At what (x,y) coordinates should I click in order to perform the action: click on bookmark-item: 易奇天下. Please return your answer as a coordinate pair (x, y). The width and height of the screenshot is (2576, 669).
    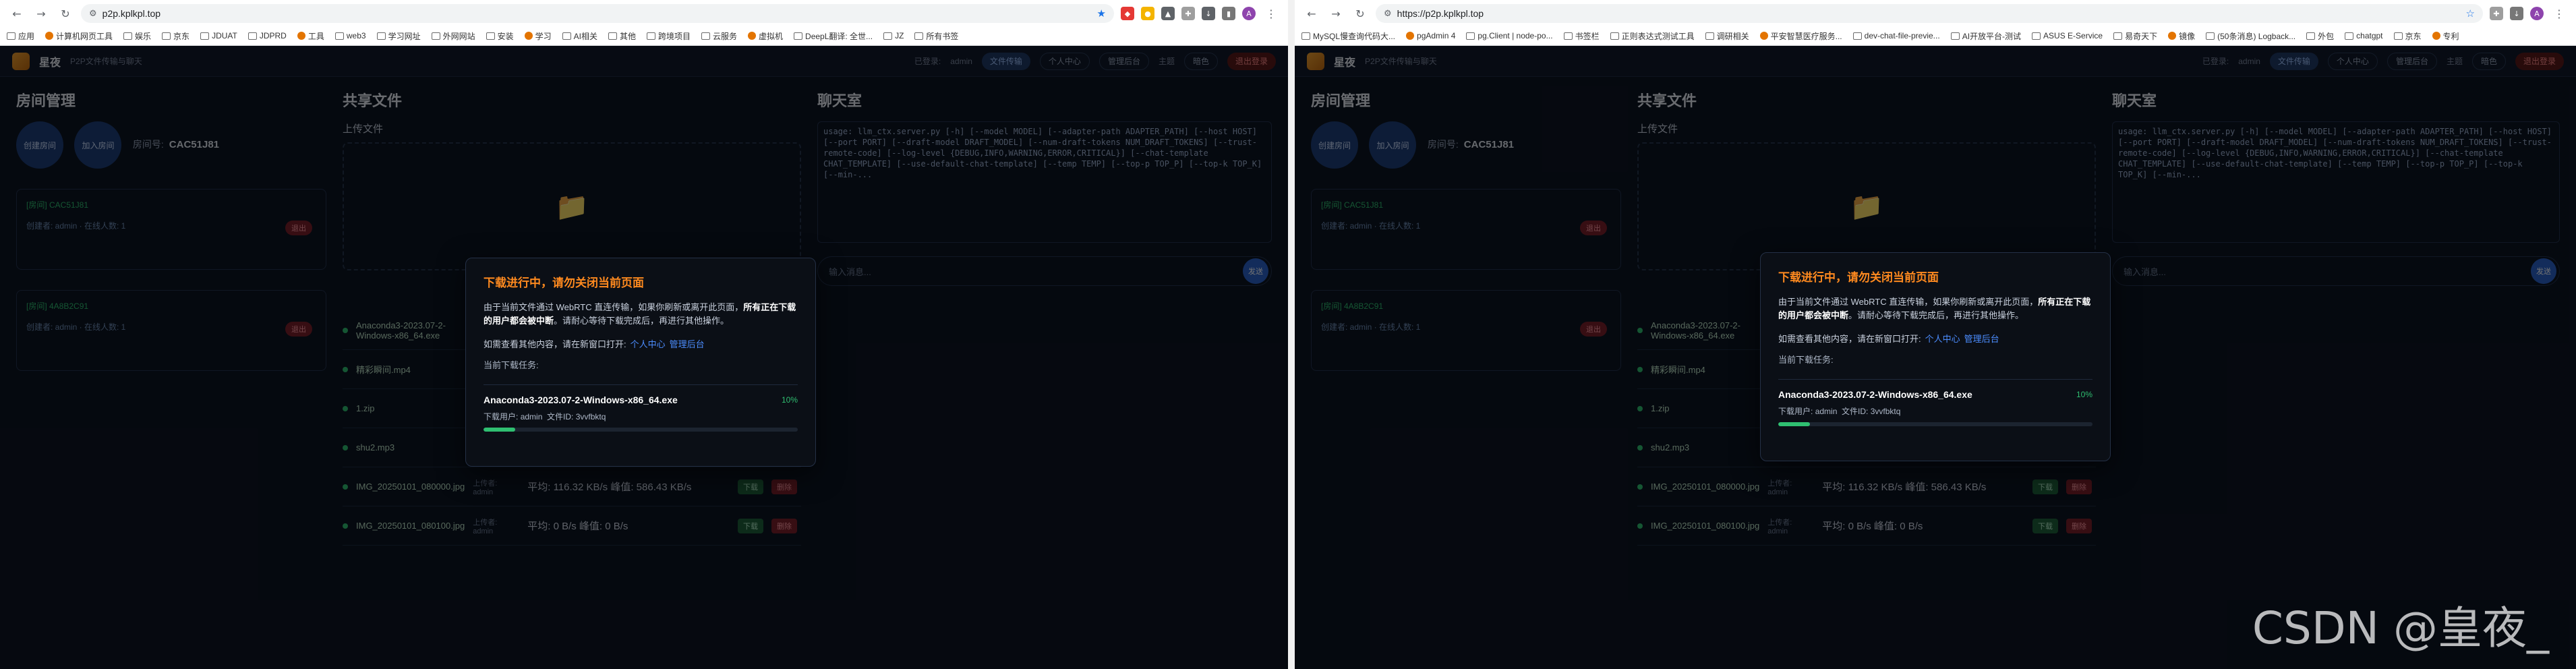
    Looking at the image, I should click on (2135, 36).